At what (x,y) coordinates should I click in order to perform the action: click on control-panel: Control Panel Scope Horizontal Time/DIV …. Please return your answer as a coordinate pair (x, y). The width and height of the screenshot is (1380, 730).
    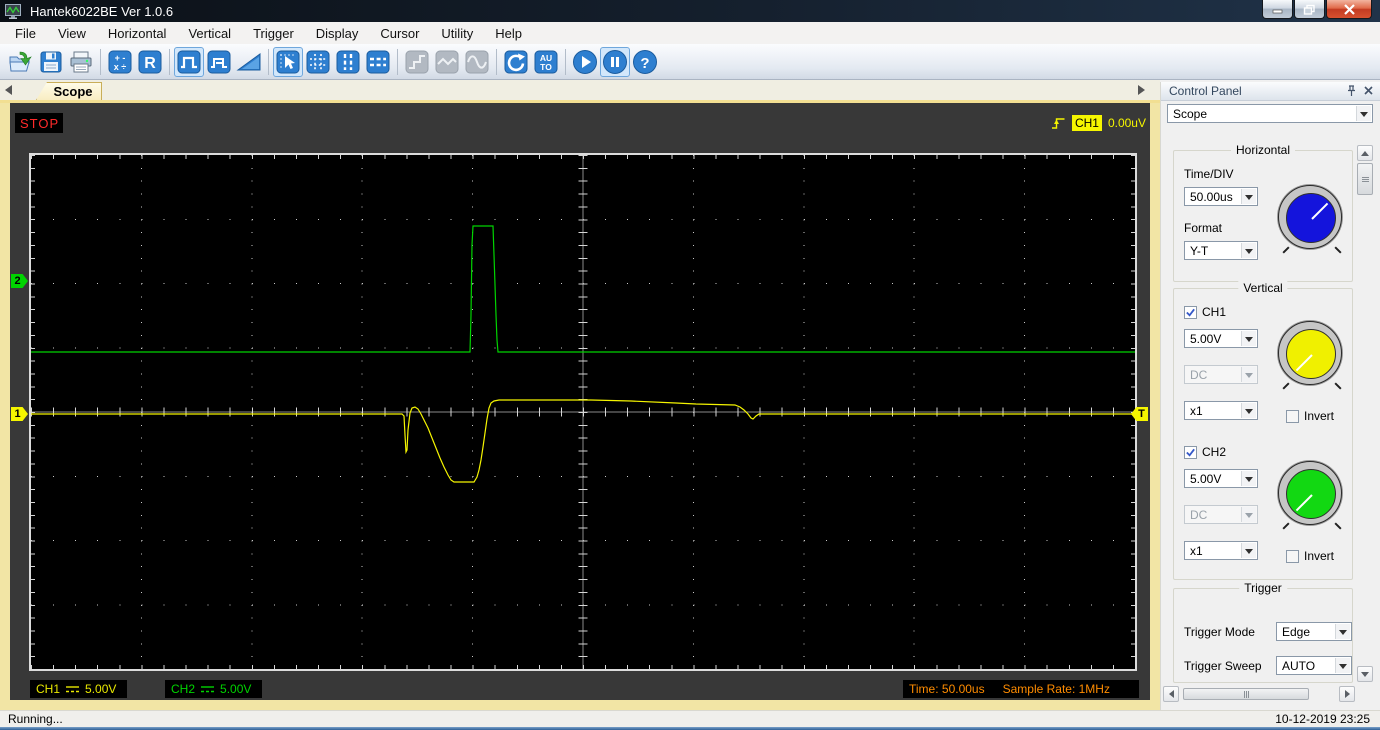
    Looking at the image, I should click on (1270, 396).